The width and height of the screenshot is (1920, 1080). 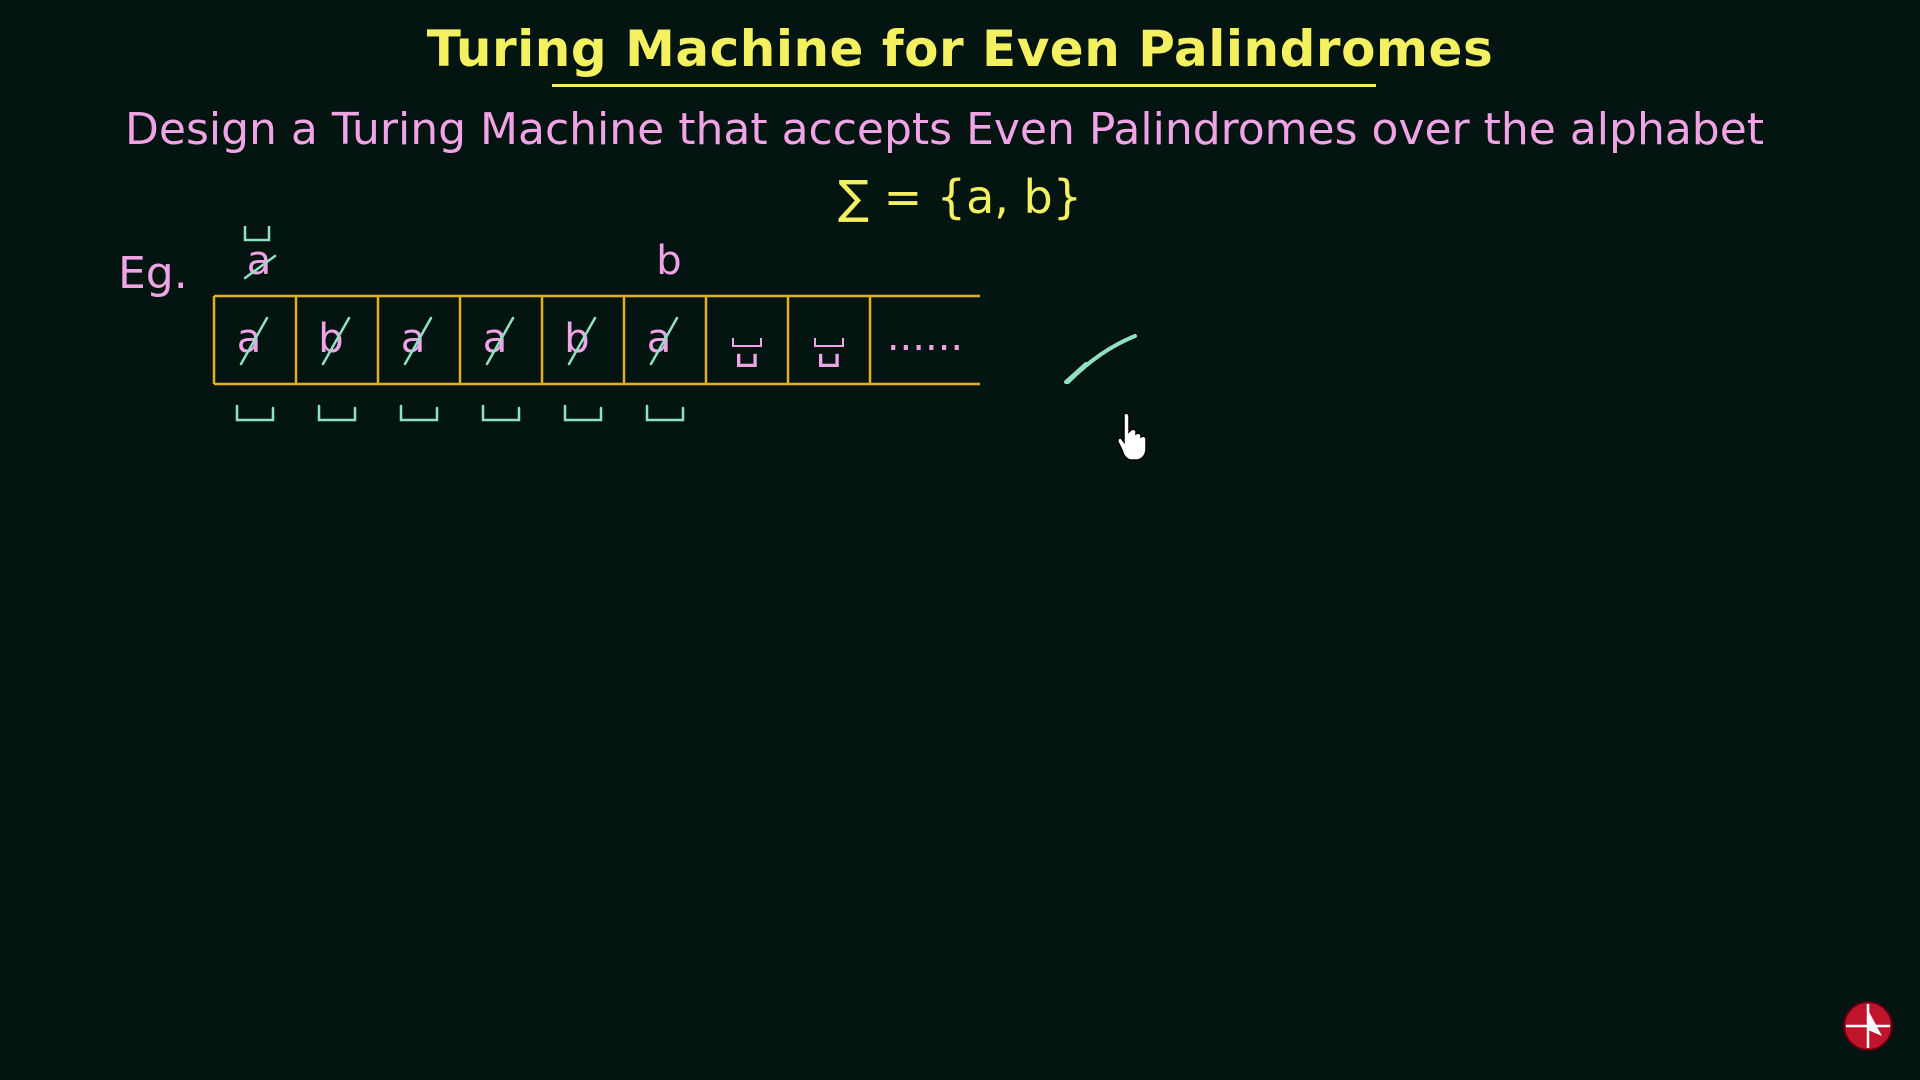 I want to click on tape-above-symbol: b, so click(x=668, y=261).